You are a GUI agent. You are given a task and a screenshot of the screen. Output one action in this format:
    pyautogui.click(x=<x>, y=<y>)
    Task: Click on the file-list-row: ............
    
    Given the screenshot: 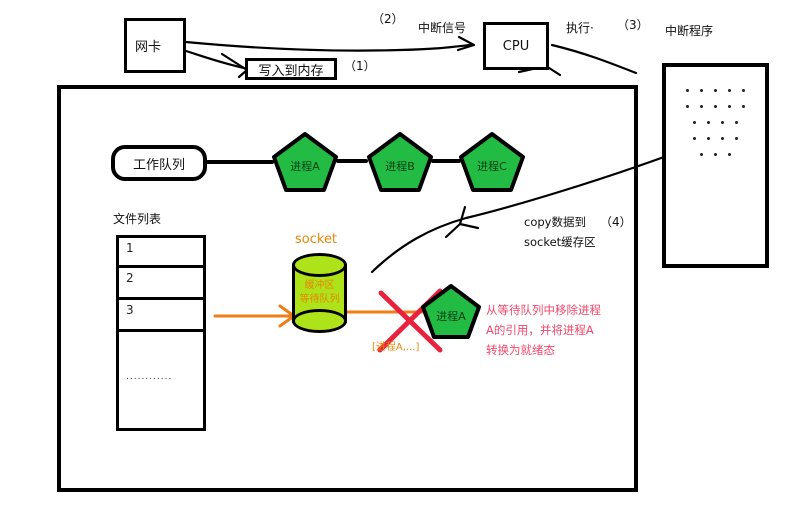 What is the action you would take?
    pyautogui.click(x=161, y=378)
    